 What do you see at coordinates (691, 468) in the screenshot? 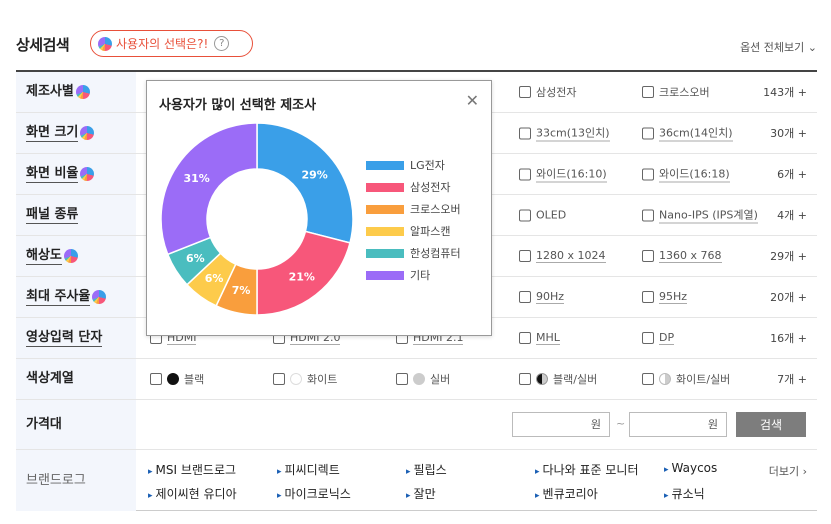
I see `brand-log-link: Waycos` at bounding box center [691, 468].